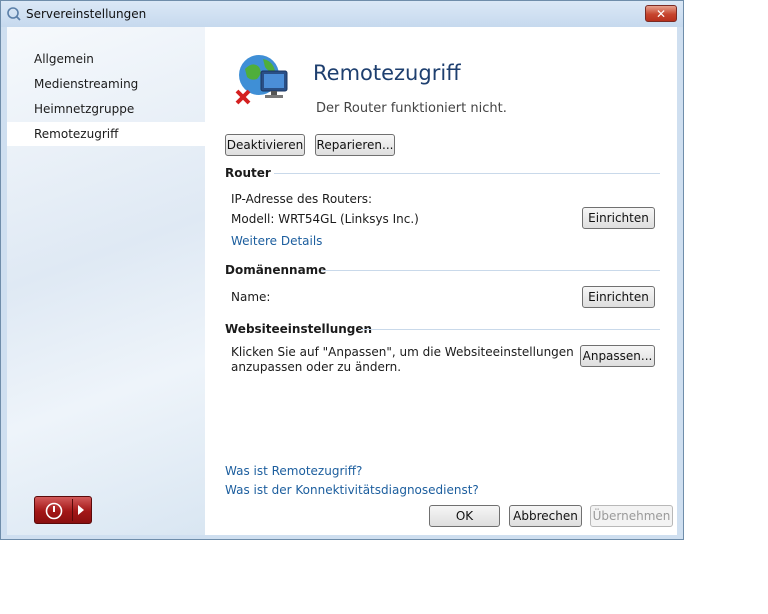 The height and width of the screenshot is (614, 768). I want to click on router-ip-label: IP-Adresse des Routers:, so click(302, 199).